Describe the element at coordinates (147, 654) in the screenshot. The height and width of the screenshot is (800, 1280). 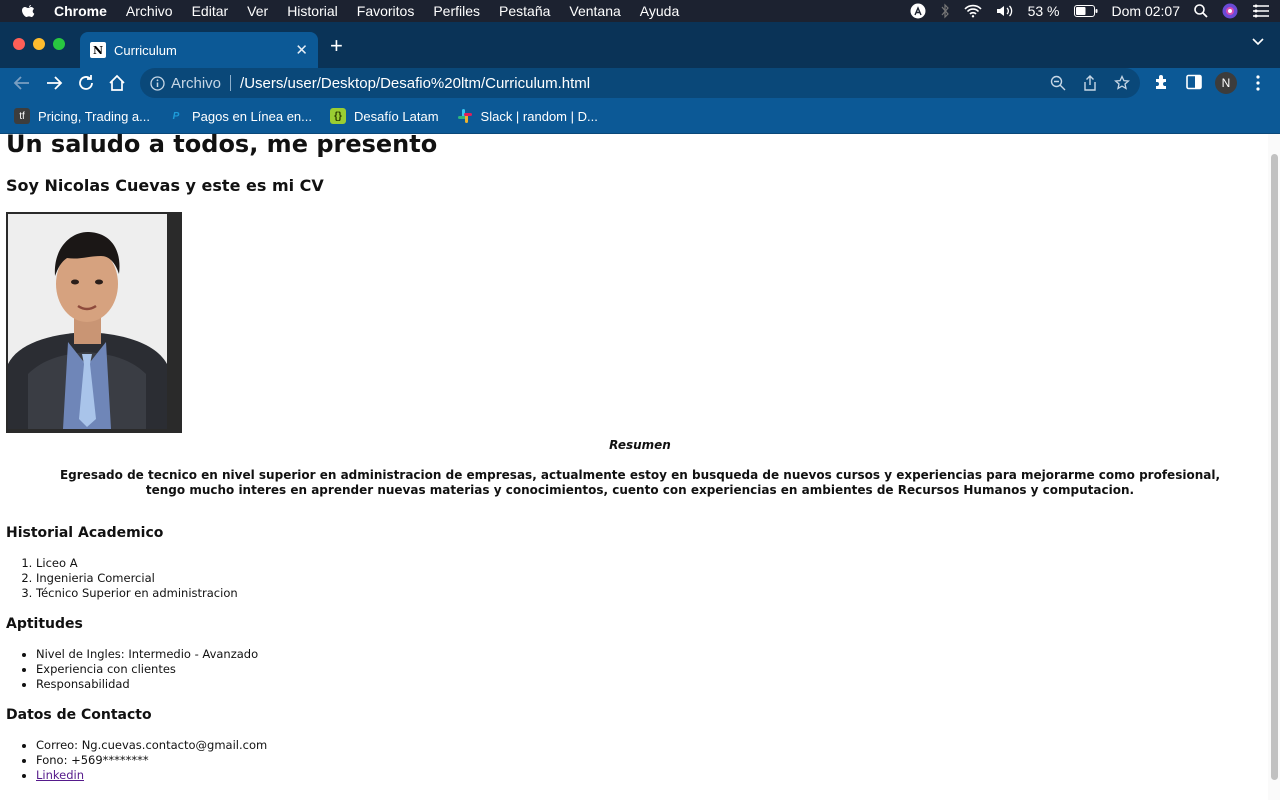
I see `list-item: Nivel de Ingles: Intermedio - Avanzado` at that location.